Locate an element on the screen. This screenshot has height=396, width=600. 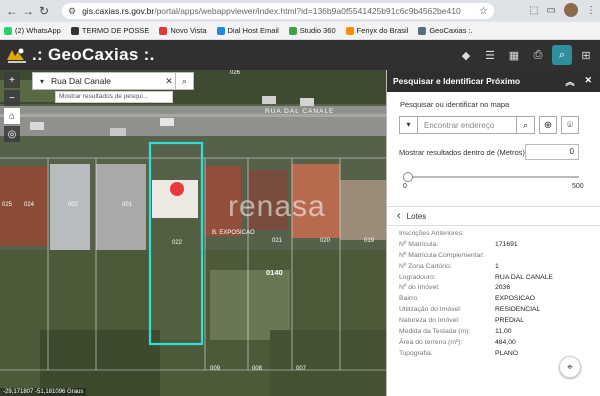
attribute-row: Inscrições Anteriores: is located at coordinates (493, 235).